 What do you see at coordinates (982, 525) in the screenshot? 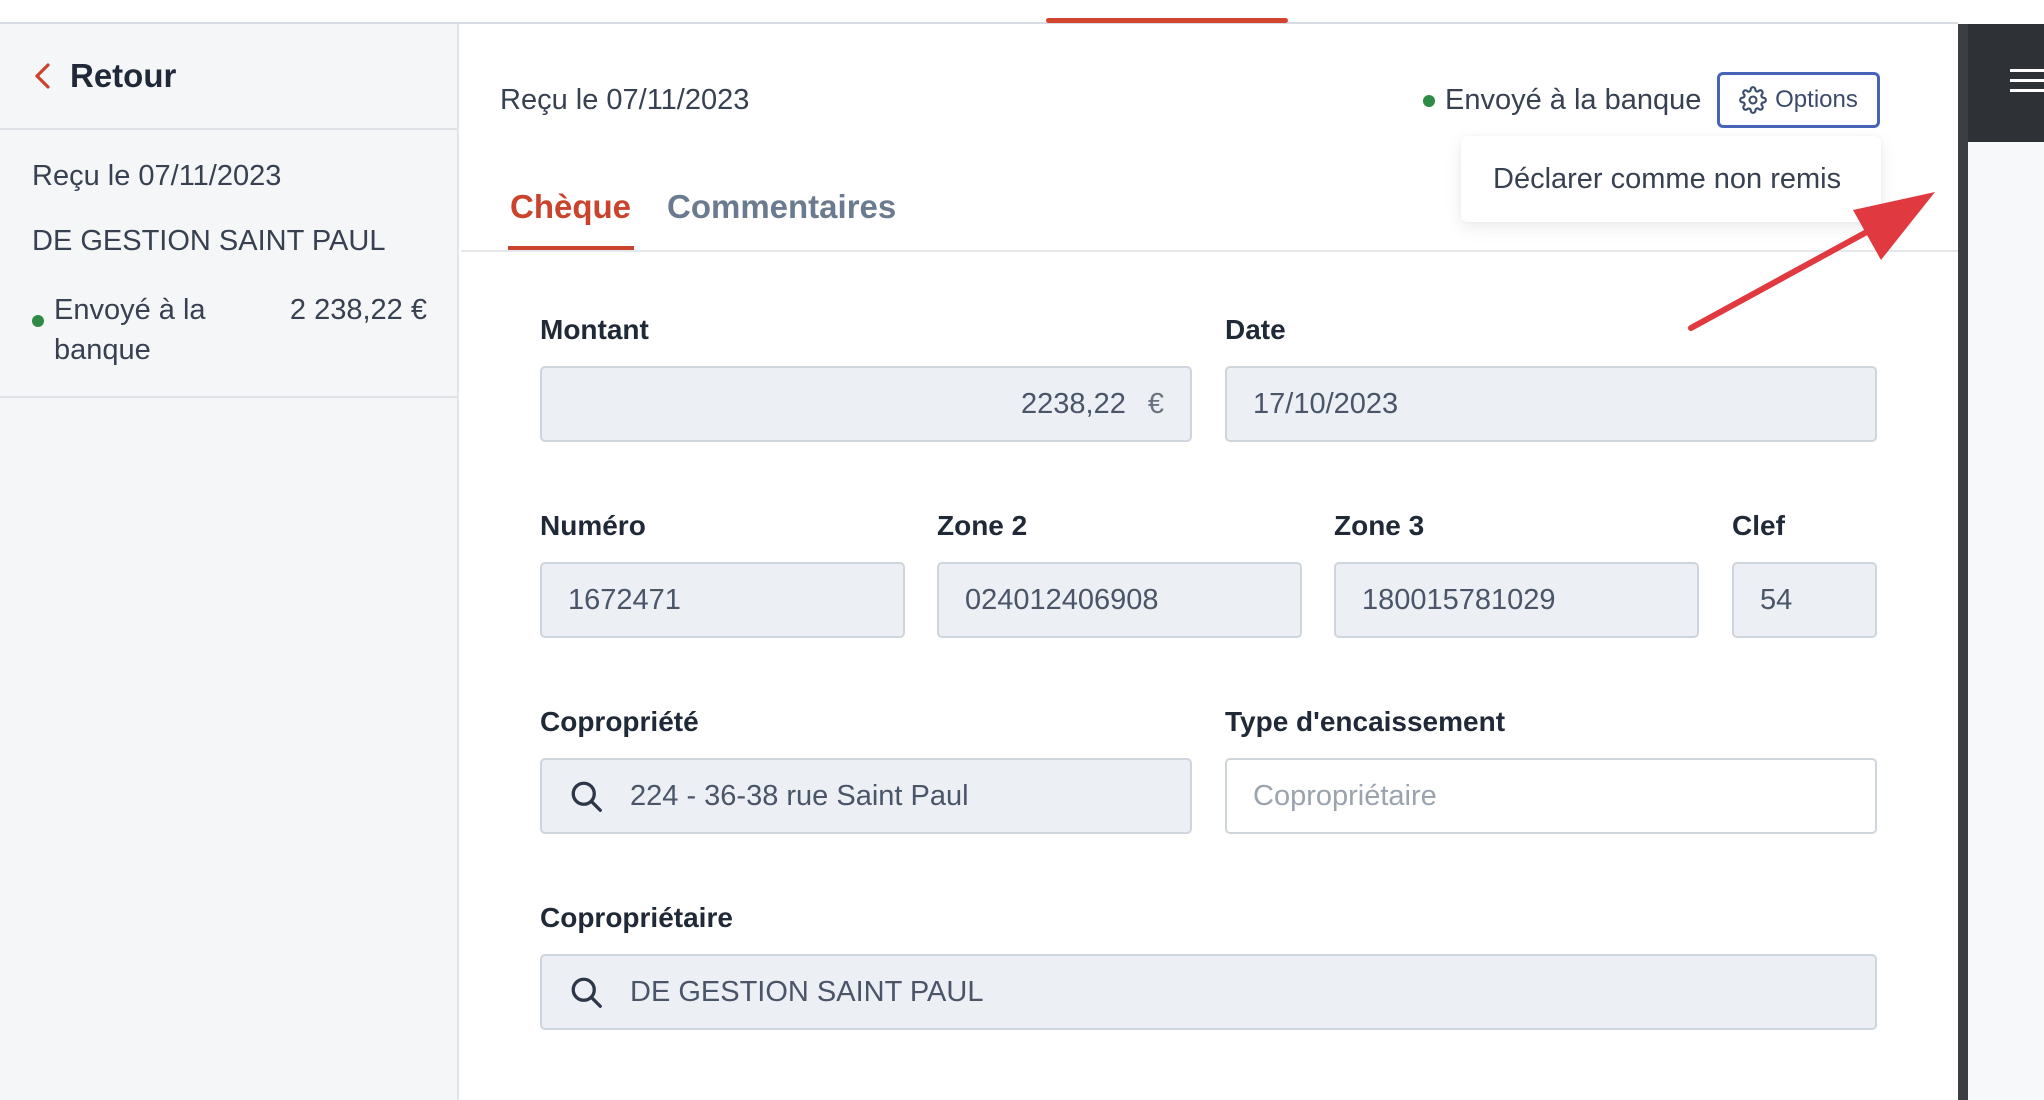
I see `zone2-label: Zone 2` at bounding box center [982, 525].